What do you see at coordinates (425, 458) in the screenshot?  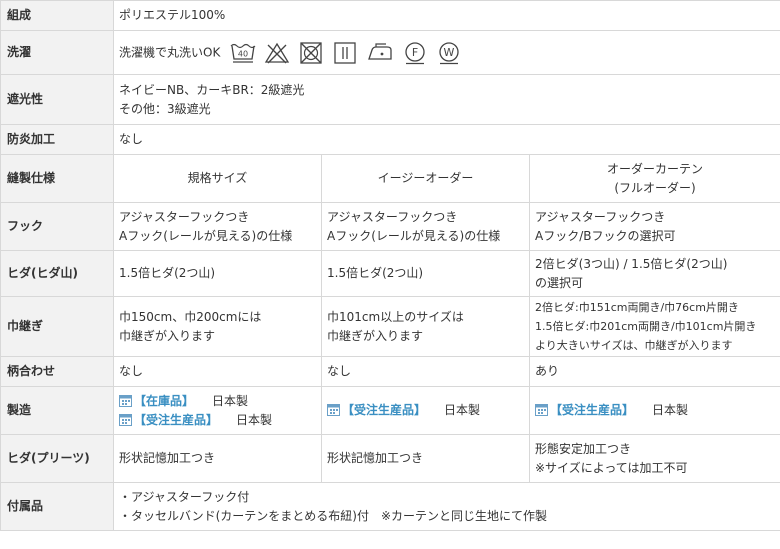 I see `pleats-col2: 形状記憶加工つき` at bounding box center [425, 458].